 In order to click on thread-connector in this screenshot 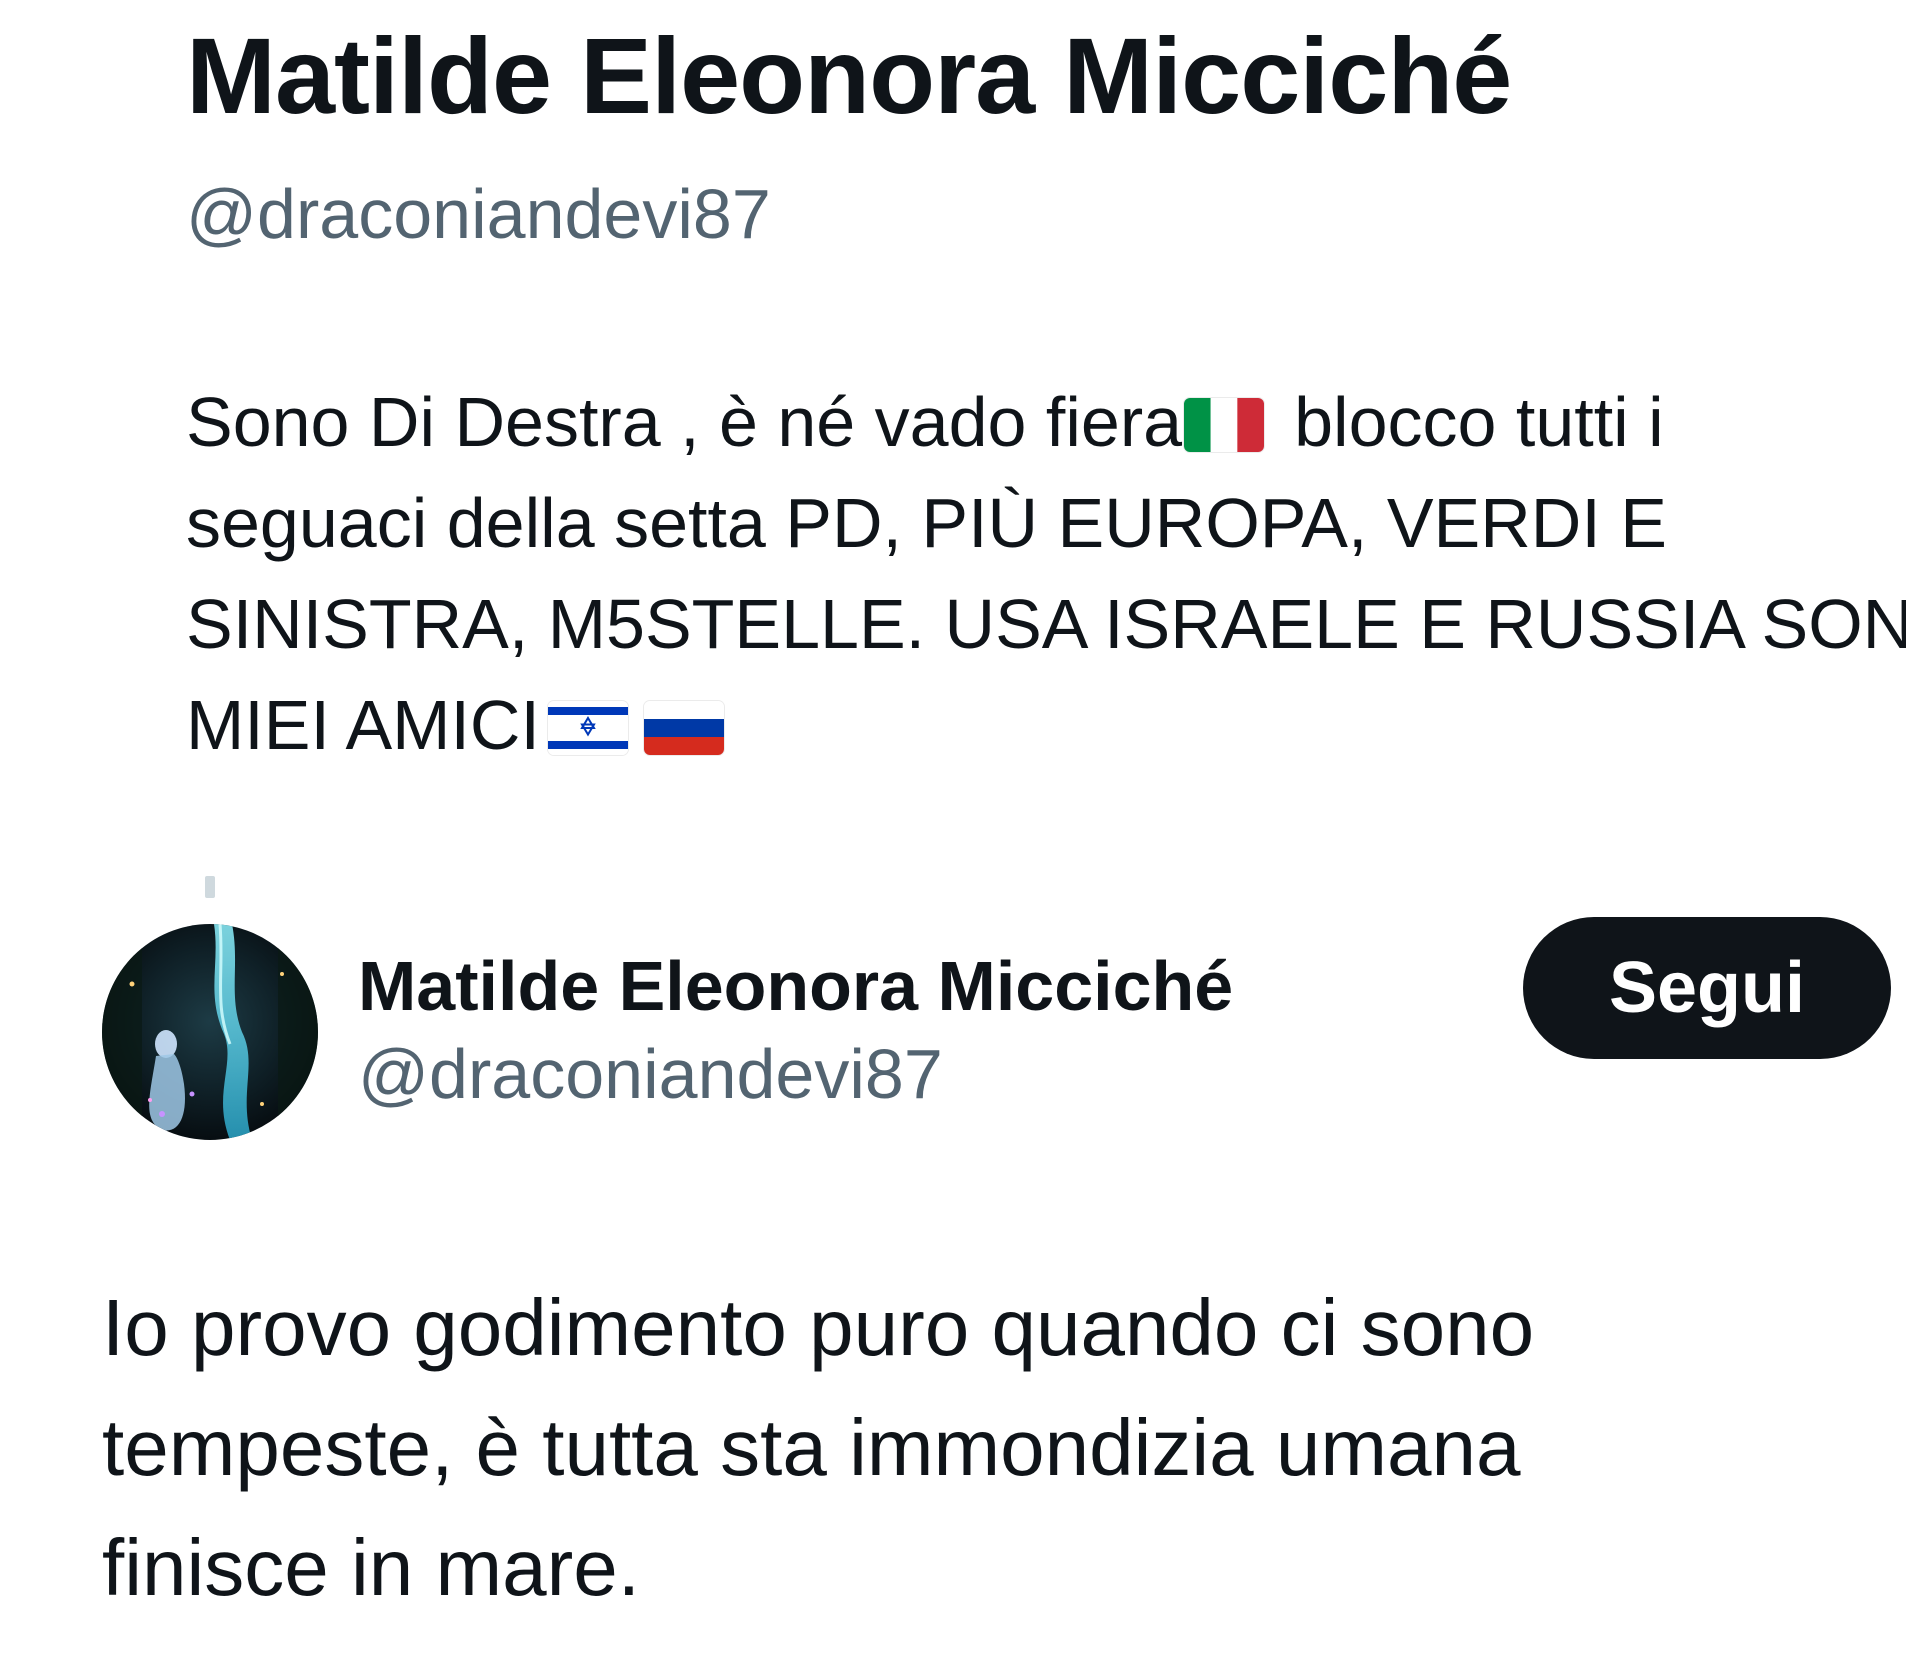, I will do `click(210, 887)`.